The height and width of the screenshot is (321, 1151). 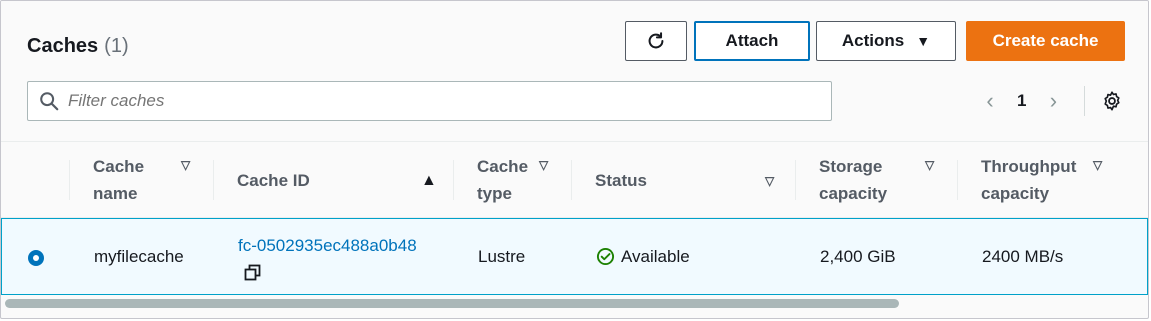 What do you see at coordinates (853, 180) in the screenshot?
I see `column-label: Storage capacity` at bounding box center [853, 180].